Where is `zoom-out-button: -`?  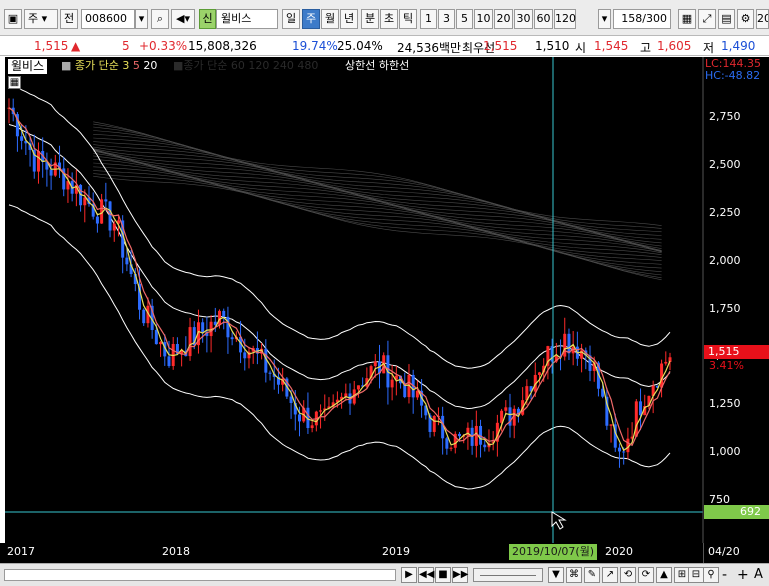 zoom-out-button: - is located at coordinates (724, 575).